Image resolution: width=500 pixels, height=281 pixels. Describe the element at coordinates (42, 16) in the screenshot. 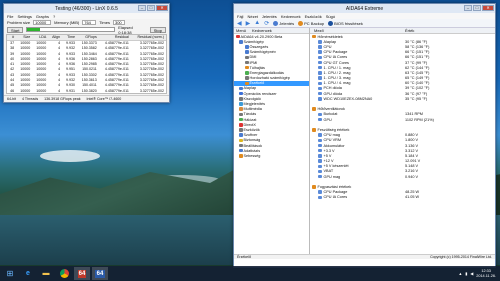

I see `menu-graphs: Graphs` at that location.